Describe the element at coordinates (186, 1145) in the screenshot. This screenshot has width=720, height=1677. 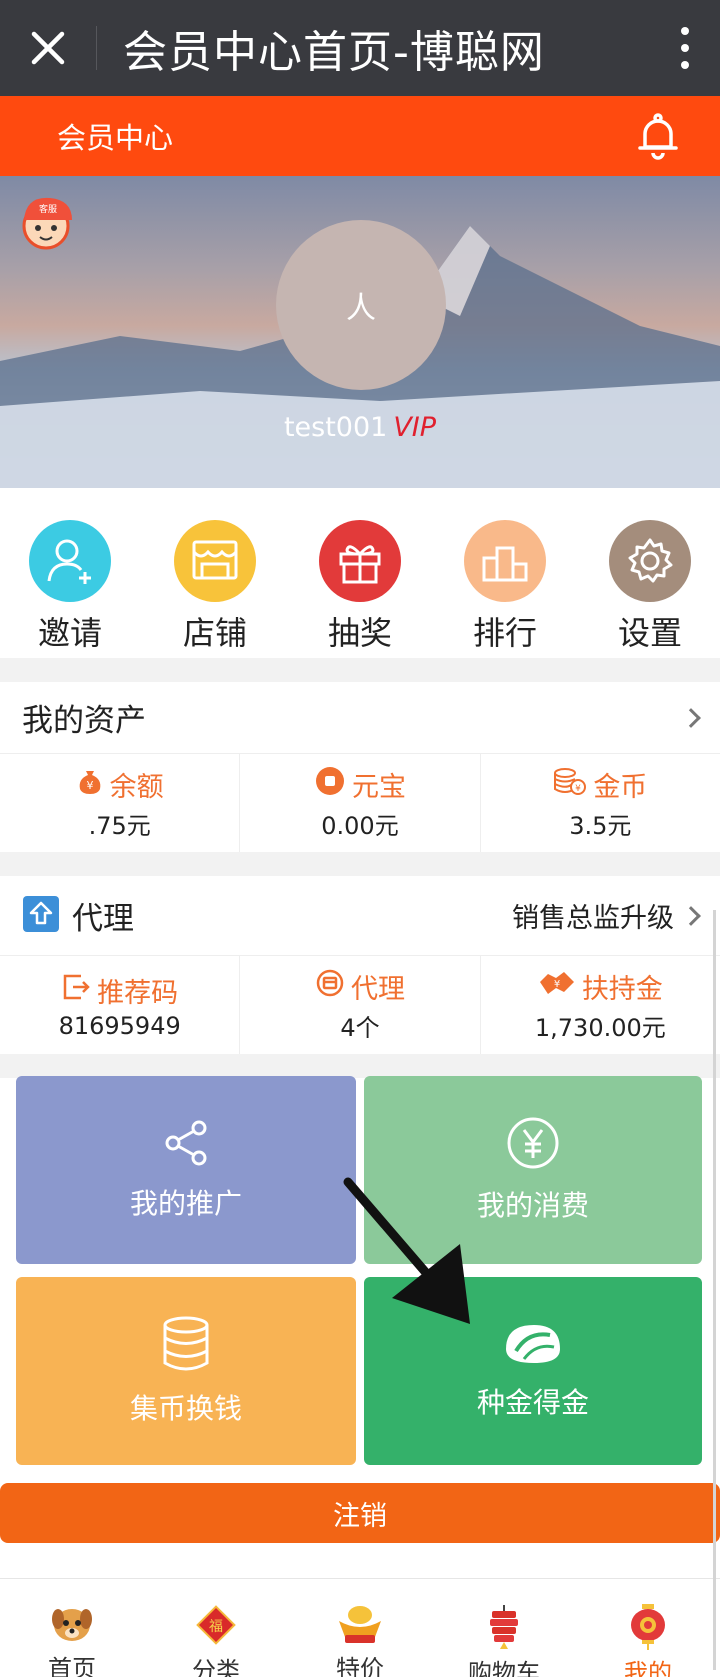
I see `share-icon` at that location.